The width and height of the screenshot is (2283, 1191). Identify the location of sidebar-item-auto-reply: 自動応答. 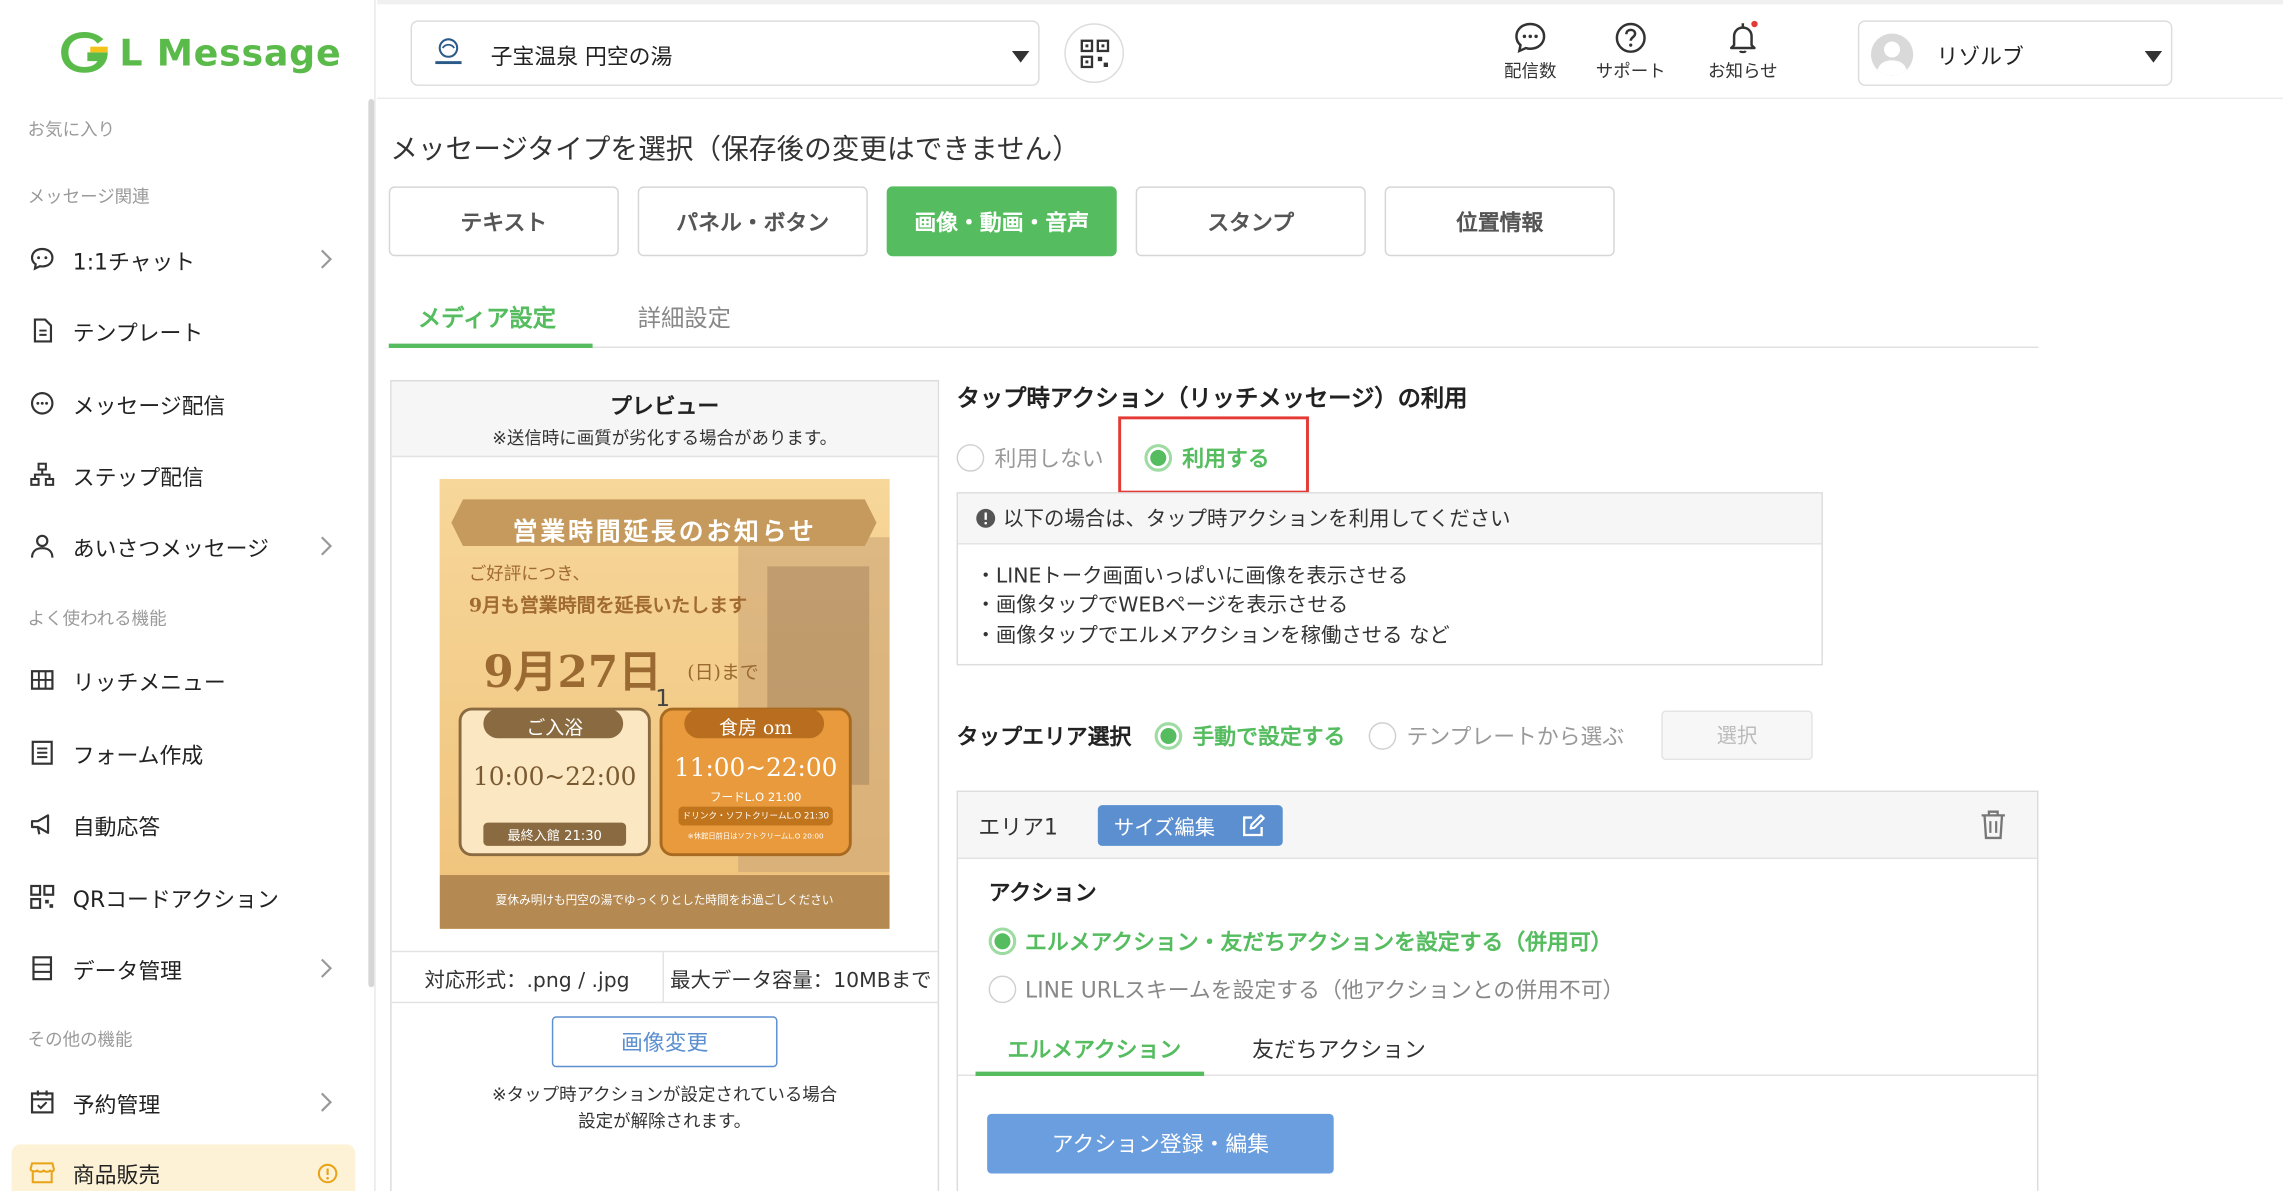
(178, 825).